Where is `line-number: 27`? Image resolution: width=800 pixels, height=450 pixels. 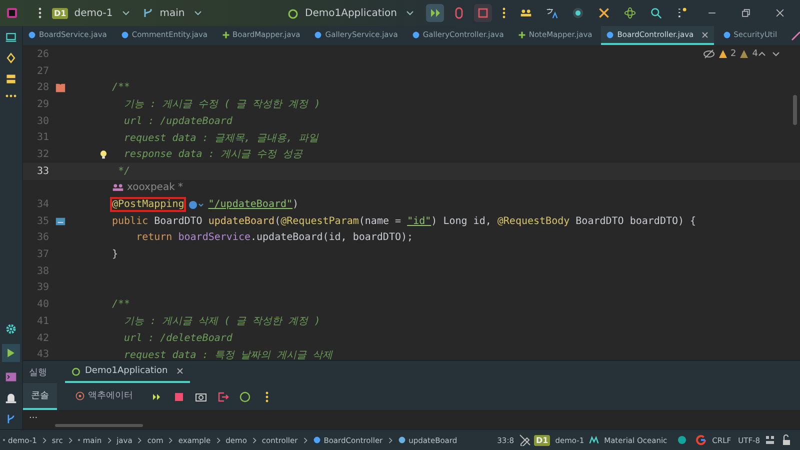
line-number: 27 is located at coordinates (42, 71).